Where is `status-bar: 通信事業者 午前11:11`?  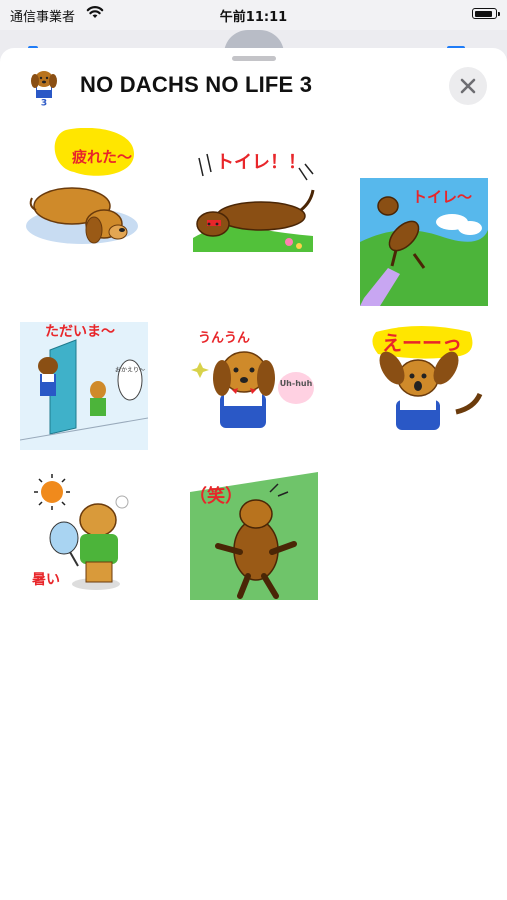
status-bar: 通信事業者 午前11:11 is located at coordinates (253, 15).